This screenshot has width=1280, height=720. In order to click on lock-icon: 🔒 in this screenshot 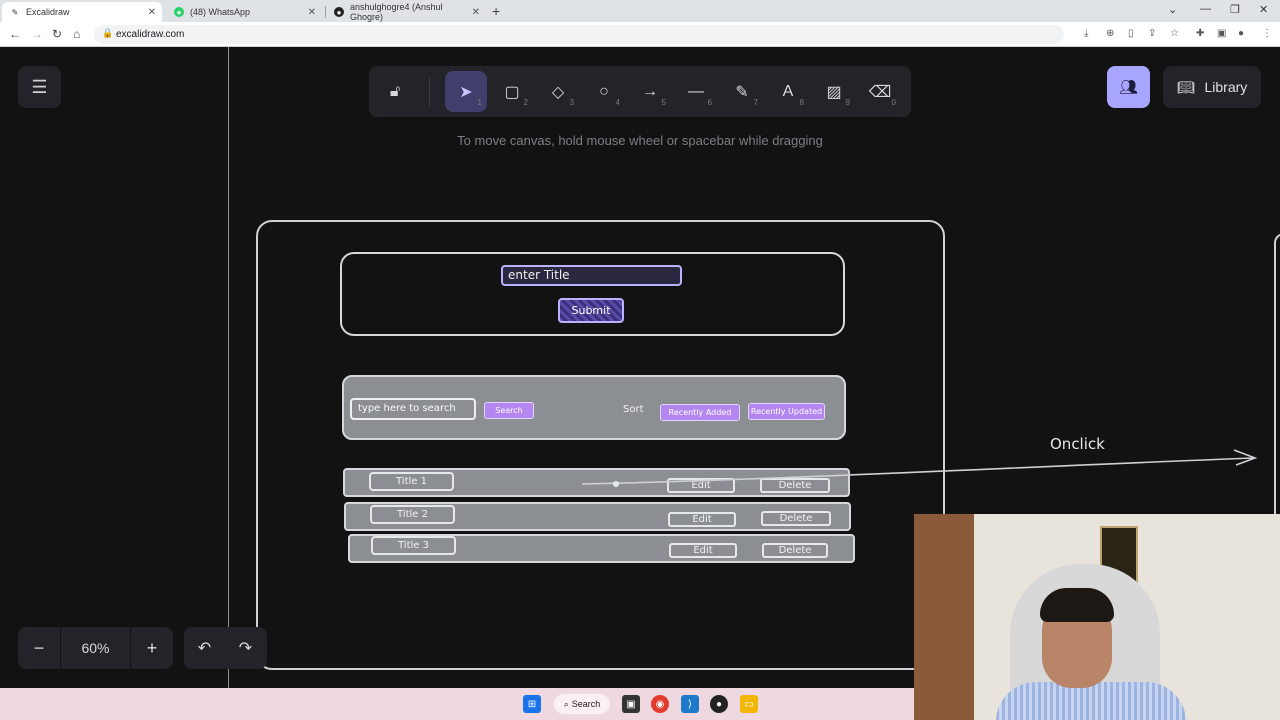, I will do `click(107, 33)`.